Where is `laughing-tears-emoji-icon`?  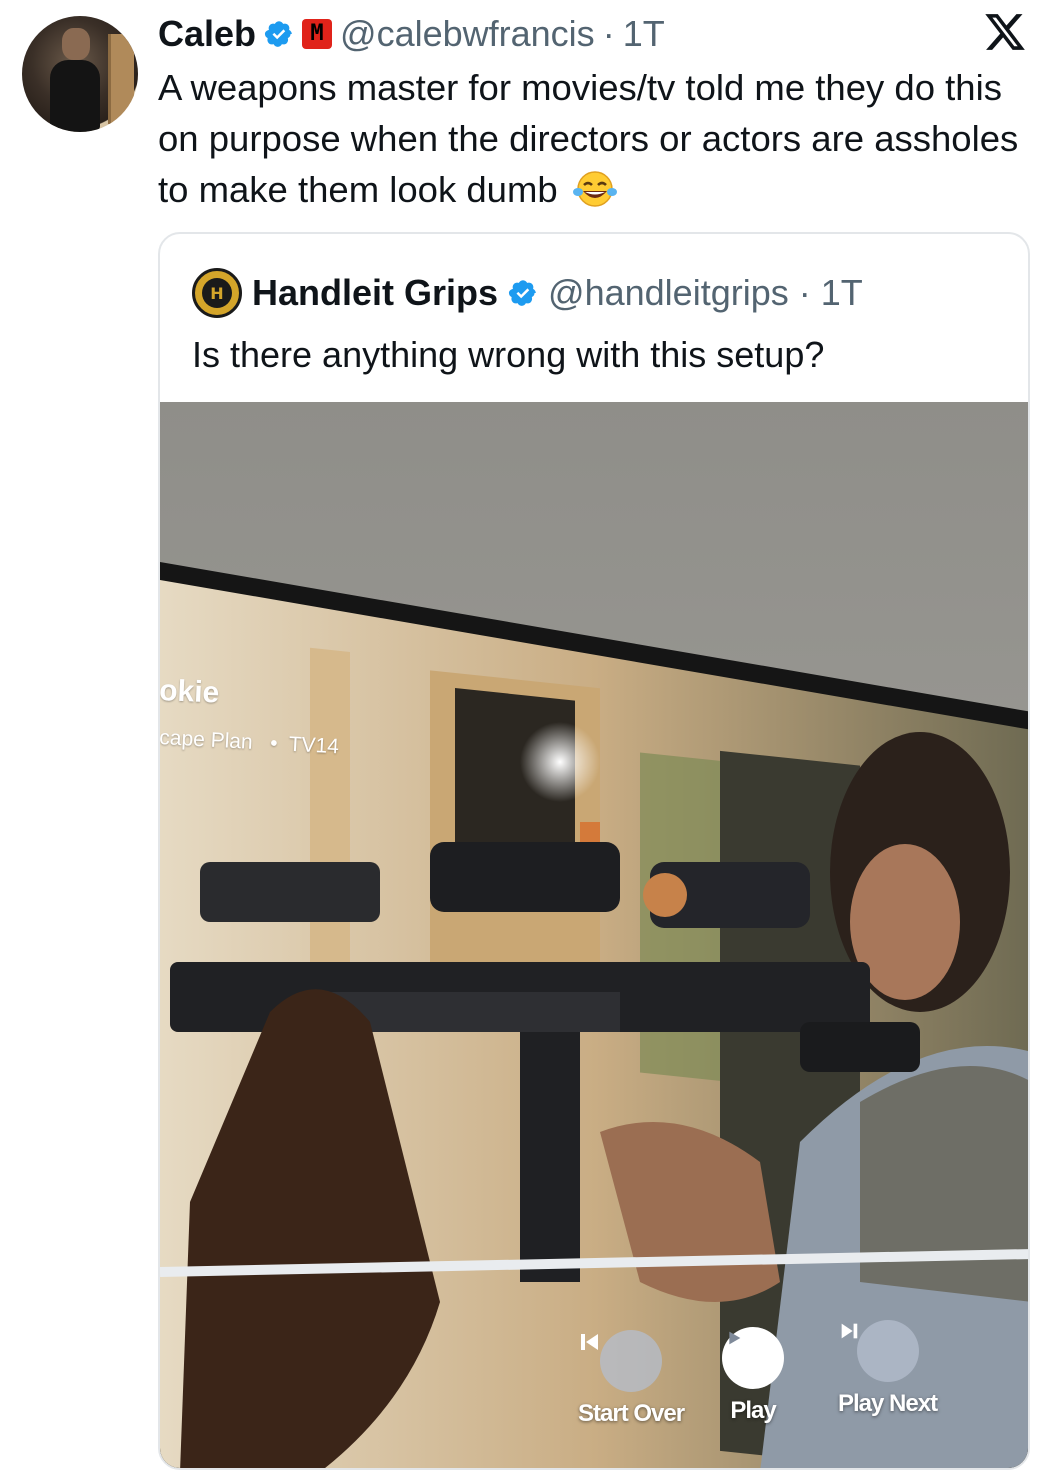 laughing-tears-emoji-icon is located at coordinates (594, 189).